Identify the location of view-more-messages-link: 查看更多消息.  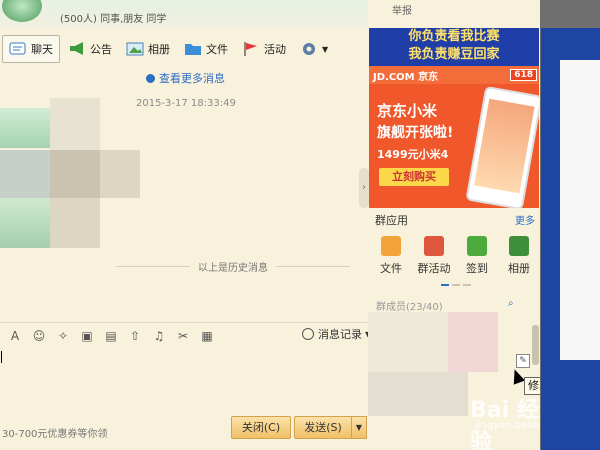
(185, 78).